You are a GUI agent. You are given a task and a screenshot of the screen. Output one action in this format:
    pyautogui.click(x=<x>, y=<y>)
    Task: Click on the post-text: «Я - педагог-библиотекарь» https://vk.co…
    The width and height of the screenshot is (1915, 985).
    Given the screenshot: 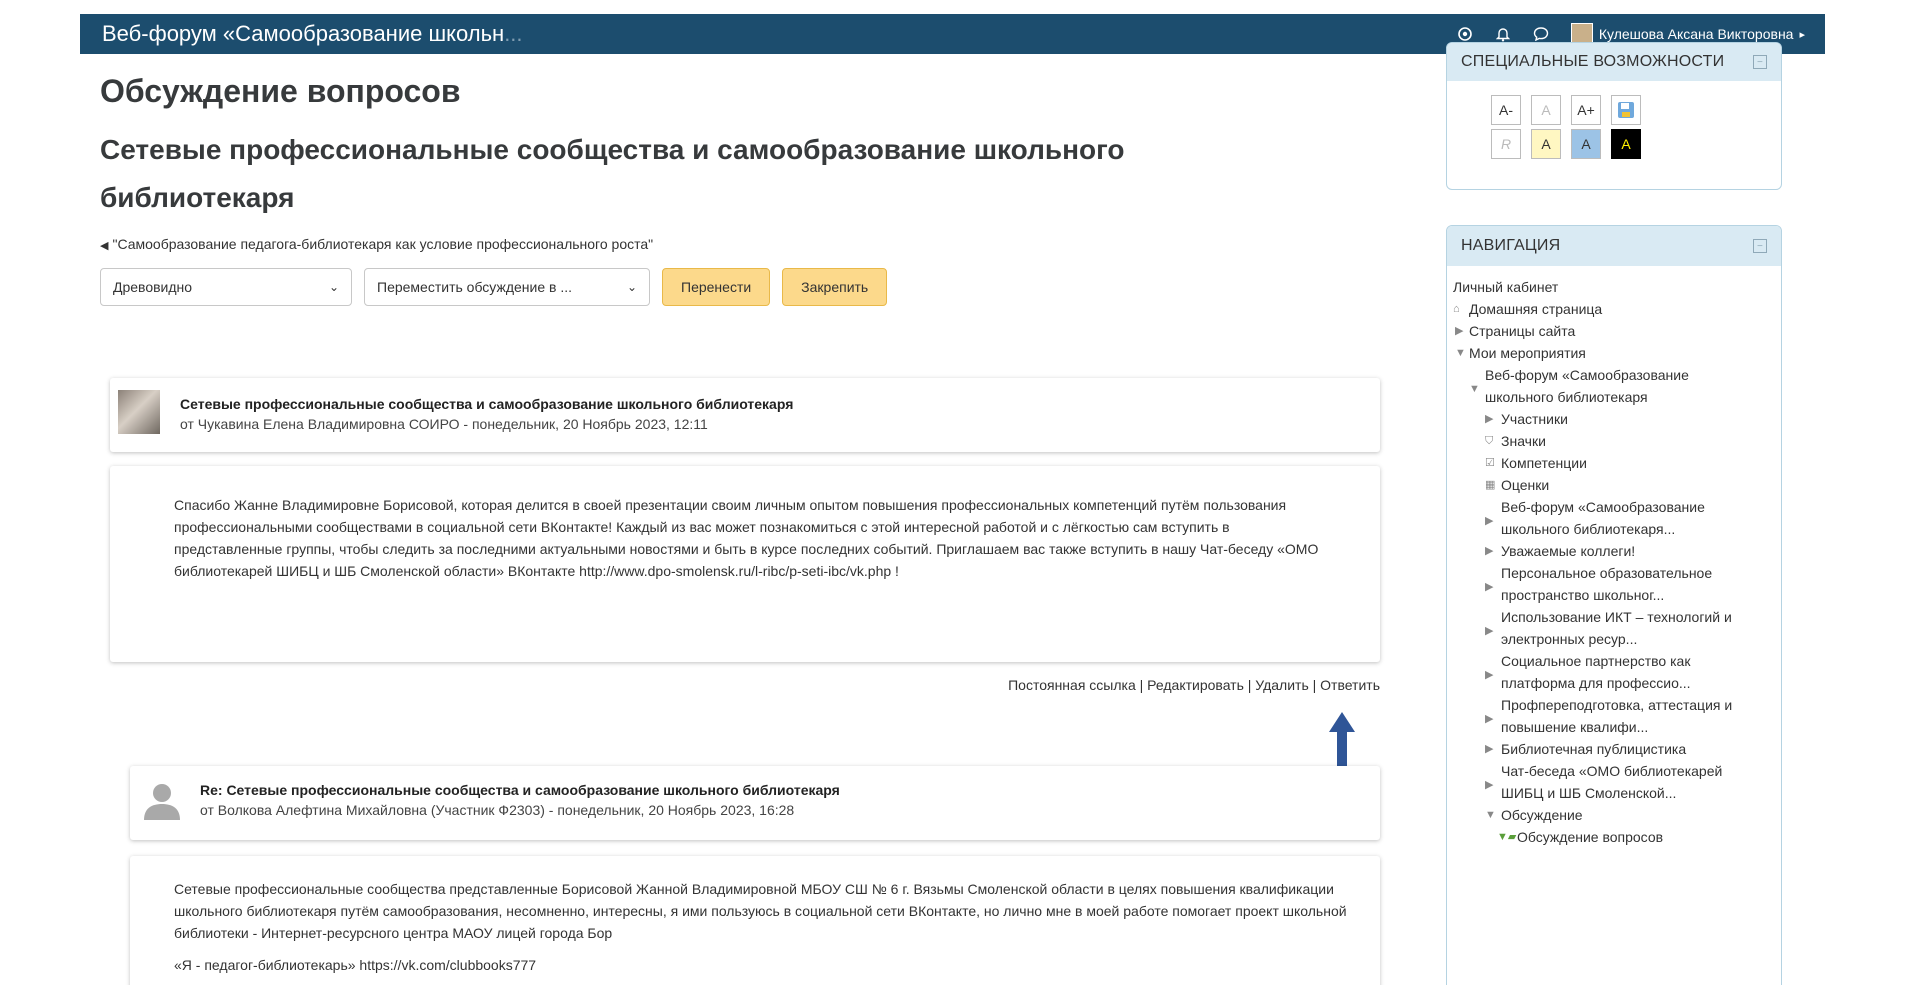 What is the action you would take?
    pyautogui.click(x=355, y=965)
    